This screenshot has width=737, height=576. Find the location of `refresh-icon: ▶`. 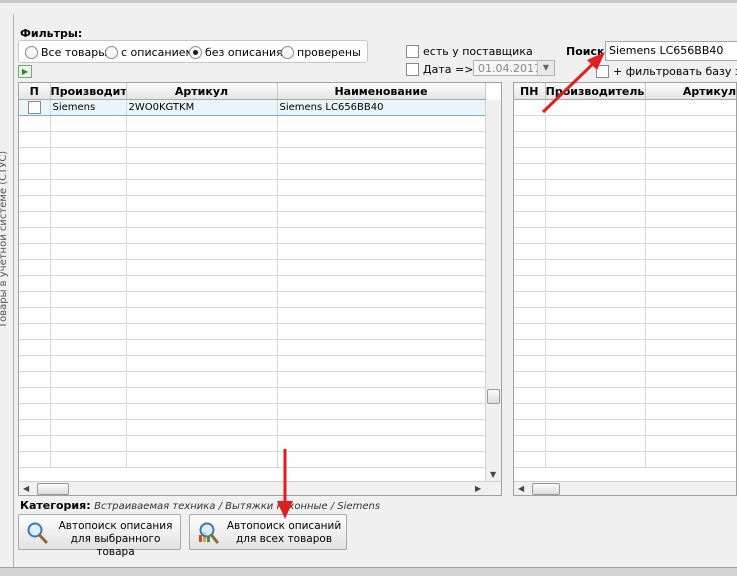

refresh-icon: ▶ is located at coordinates (25, 71).